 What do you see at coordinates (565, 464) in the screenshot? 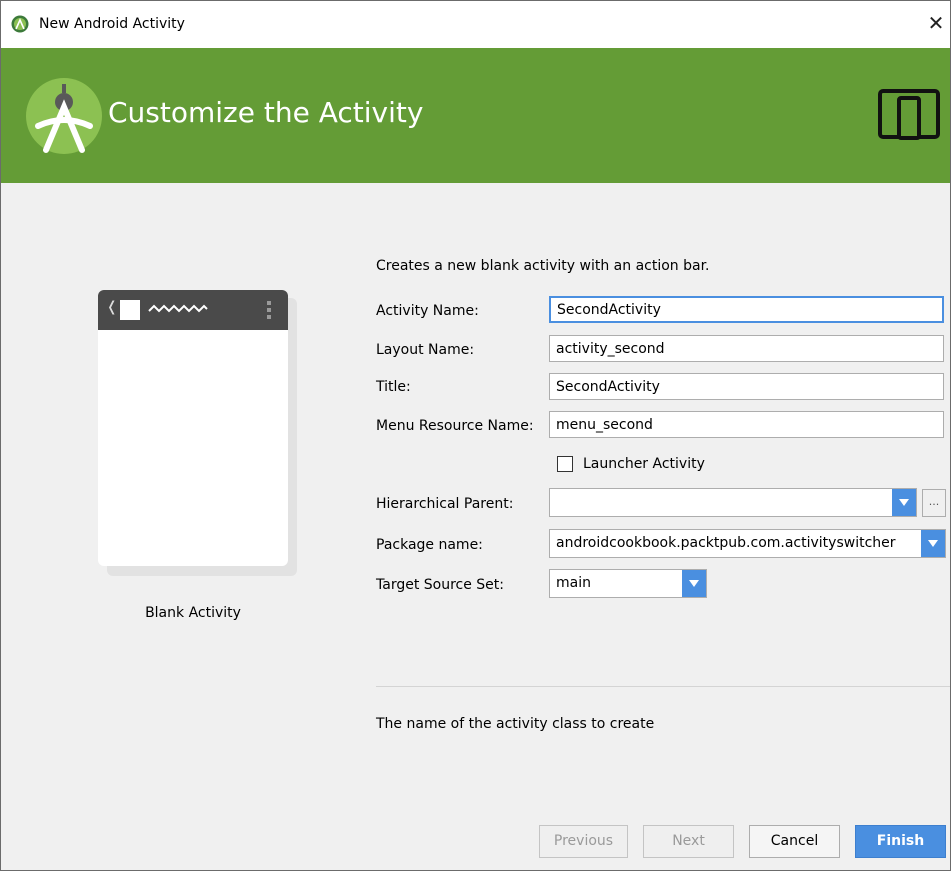
I see `launcher-activity-checkbox` at bounding box center [565, 464].